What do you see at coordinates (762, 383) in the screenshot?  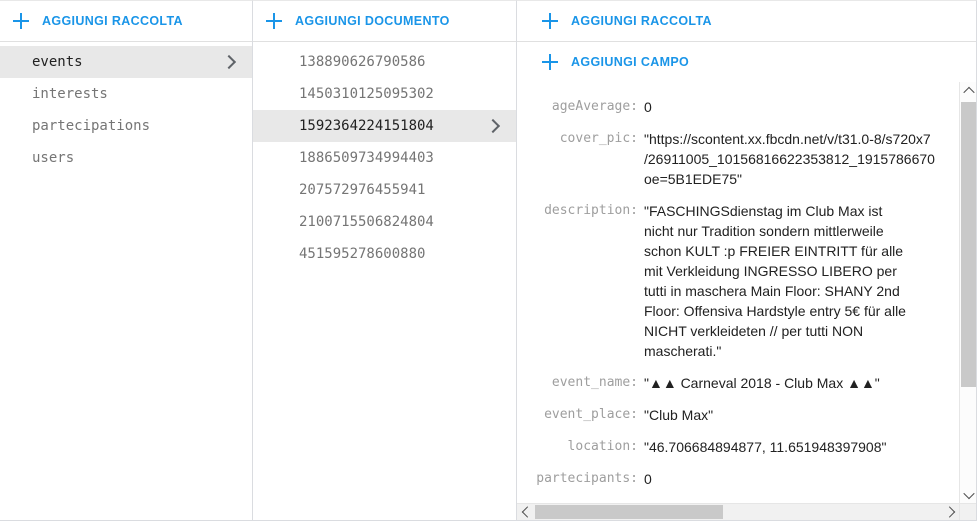 I see `field-value: "▲▲ Carneval 2018 - Club Max ▲▲"` at bounding box center [762, 383].